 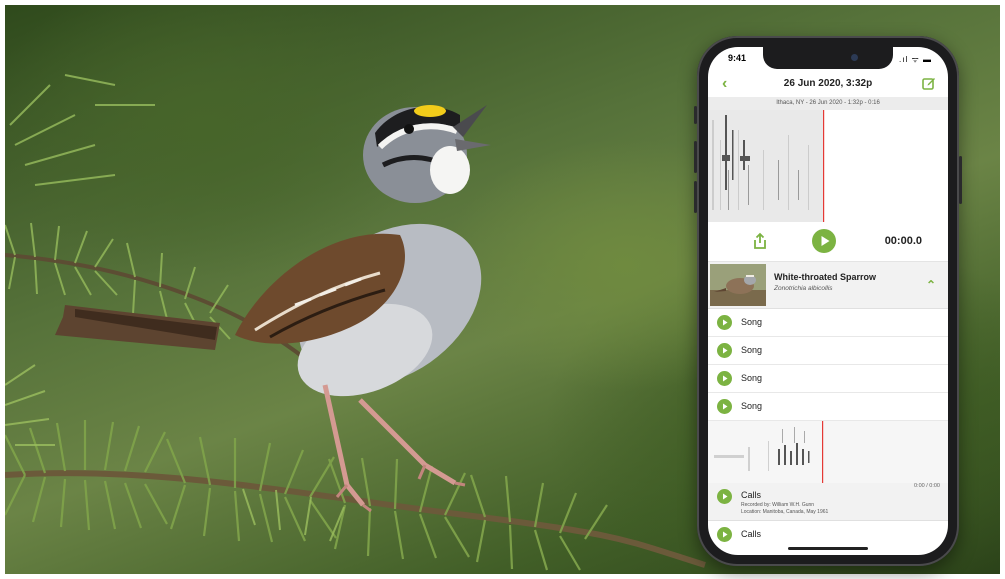 I want to click on status-icons: .ıl ᯤ ▬, so click(x=915, y=59).